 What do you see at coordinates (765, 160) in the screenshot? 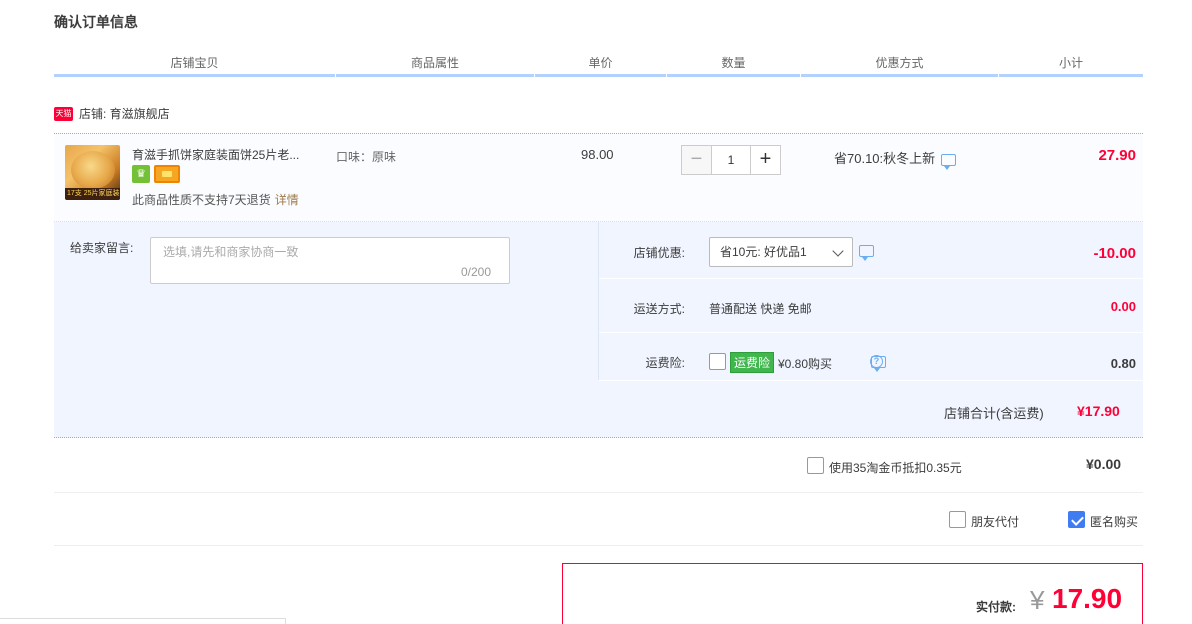
I see `quantity-increase-button: +` at bounding box center [765, 160].